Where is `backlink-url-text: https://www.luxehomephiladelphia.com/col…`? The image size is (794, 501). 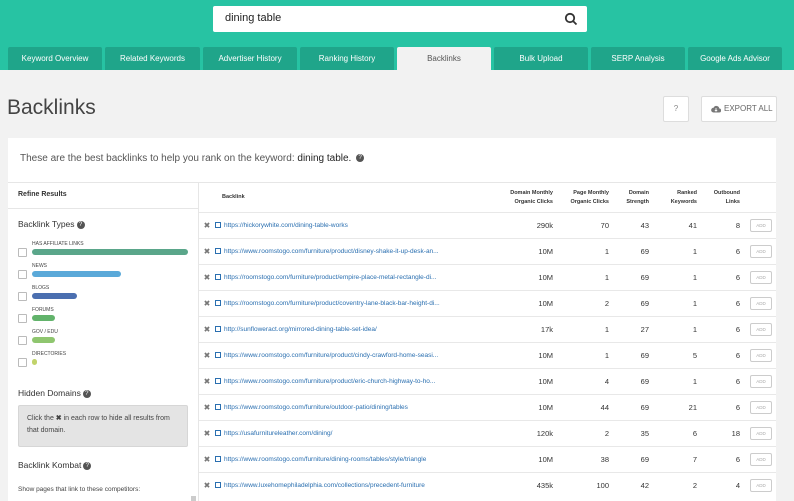
backlink-url-text: https://www.luxehomephiladelphia.com/col… is located at coordinates (324, 485).